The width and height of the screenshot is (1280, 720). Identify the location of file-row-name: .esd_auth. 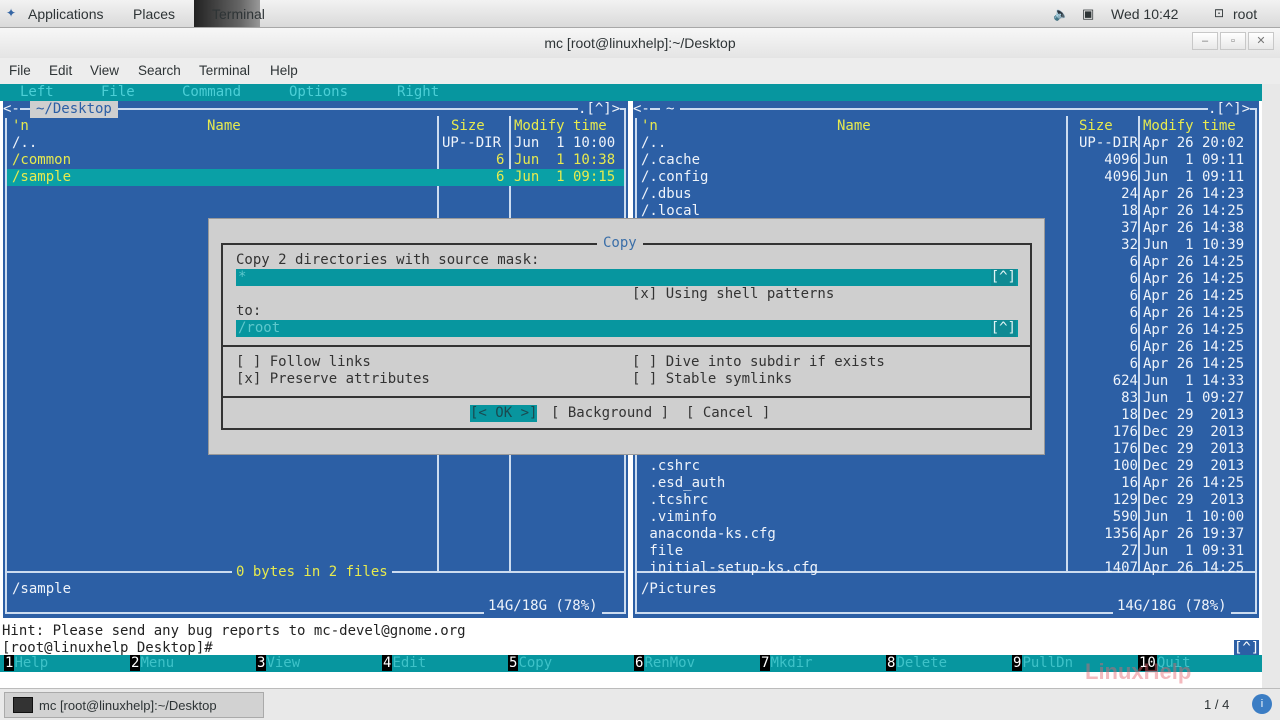
(683, 483).